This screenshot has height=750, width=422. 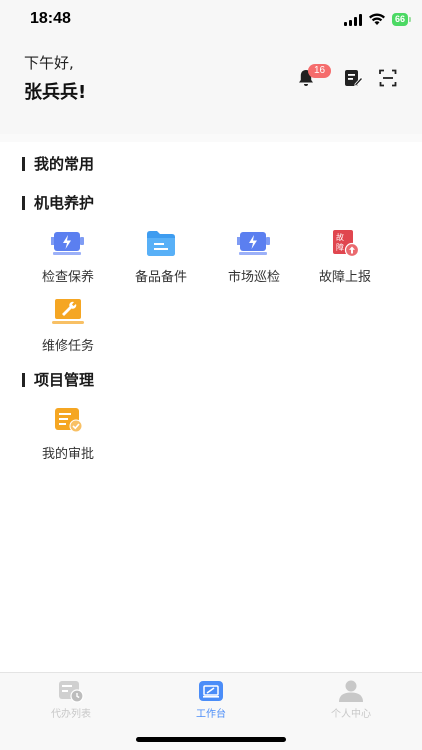 What do you see at coordinates (253, 277) in the screenshot?
I see `market-patrol-label: 市场巡检` at bounding box center [253, 277].